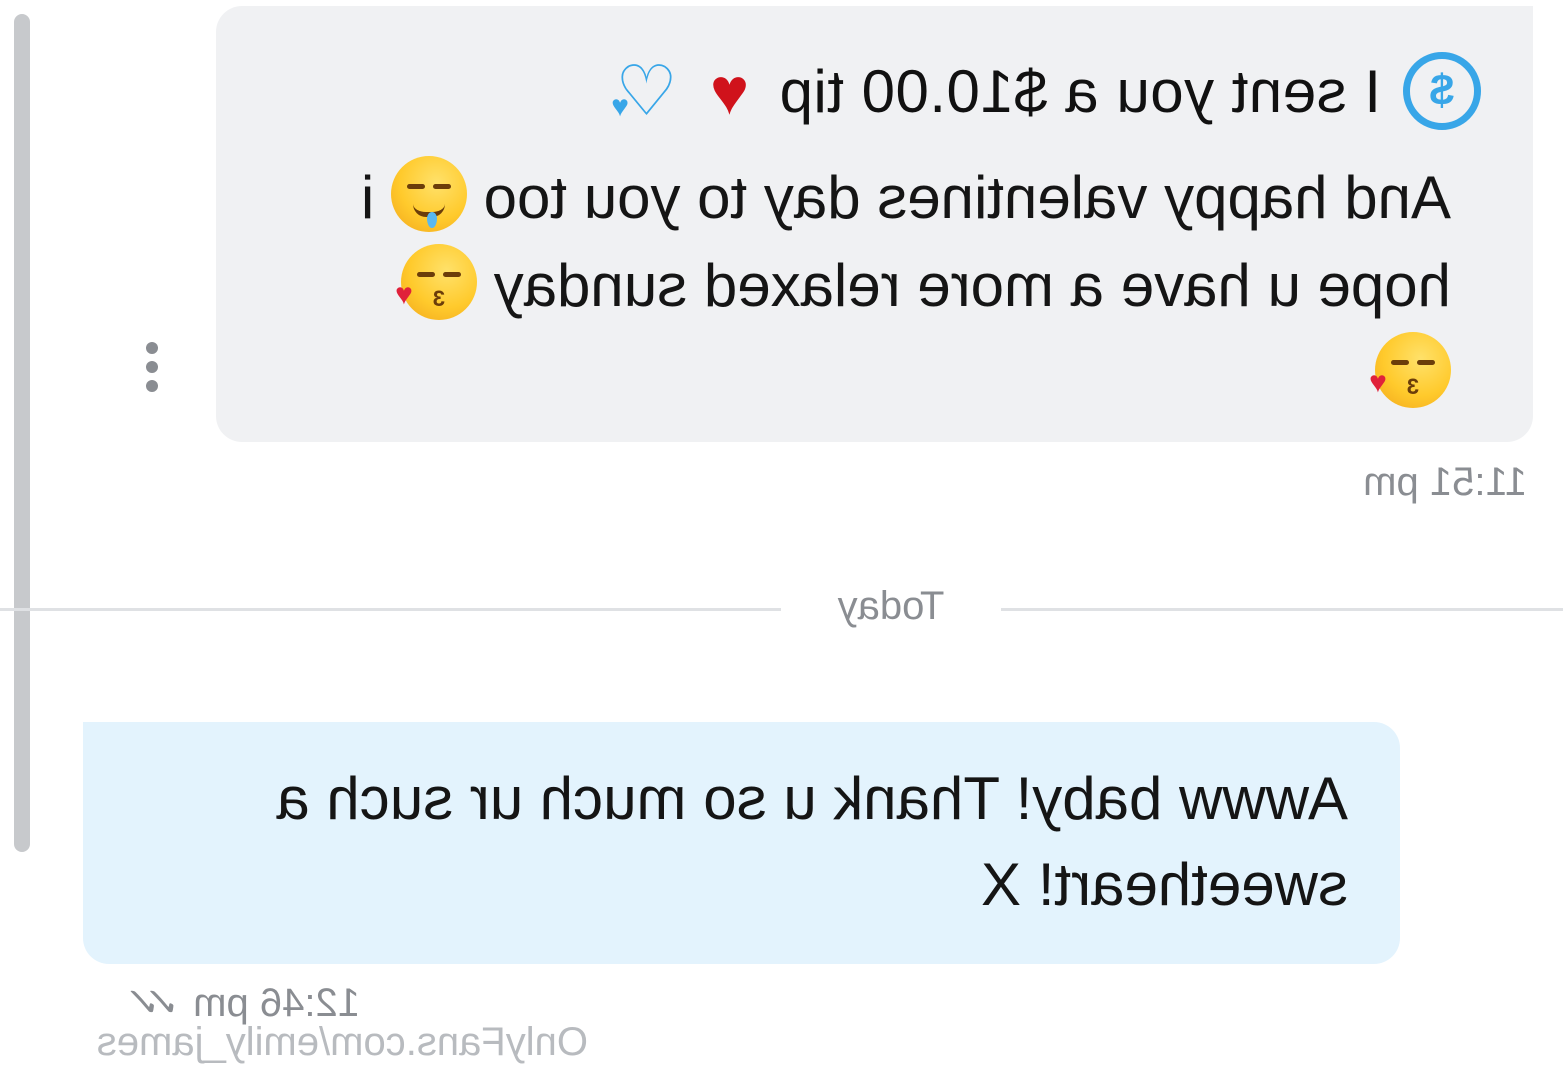 This screenshot has height=1079, width=1563. Describe the element at coordinates (729, 91) in the screenshot. I see `red-heart-icon: ♥` at that location.